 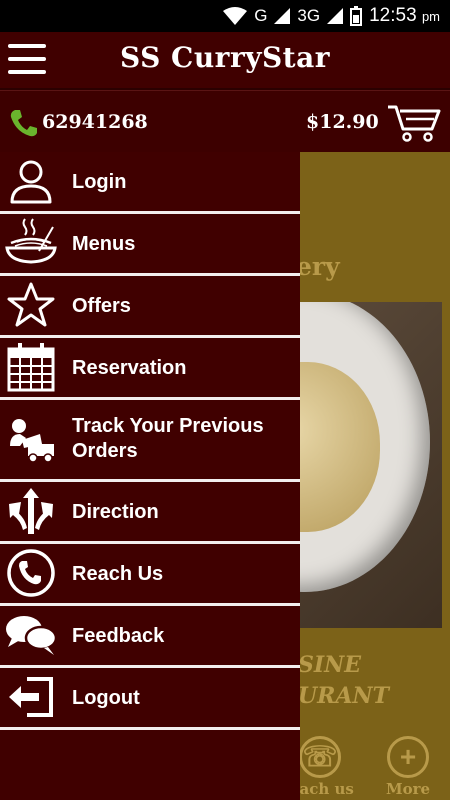 What do you see at coordinates (225, 57) in the screenshot?
I see `app-title: SS CurryStar` at bounding box center [225, 57].